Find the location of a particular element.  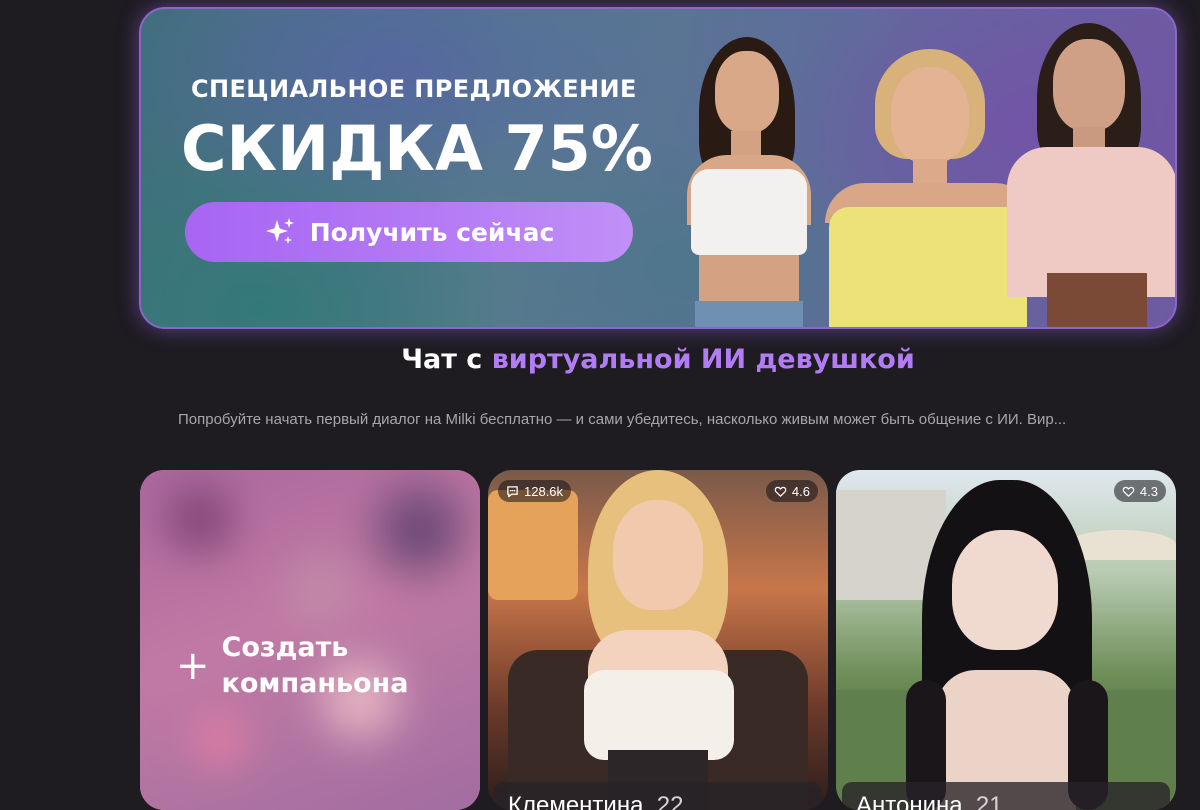

character-card: 4.3 Антонина, 21 is located at coordinates (1006, 640).